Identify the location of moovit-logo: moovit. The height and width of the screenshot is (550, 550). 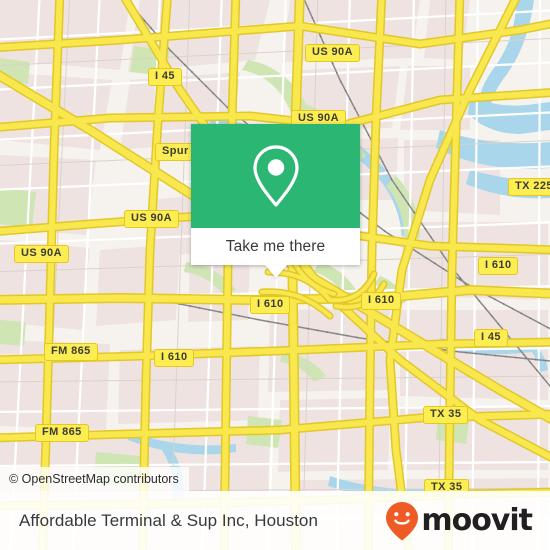
(459, 521).